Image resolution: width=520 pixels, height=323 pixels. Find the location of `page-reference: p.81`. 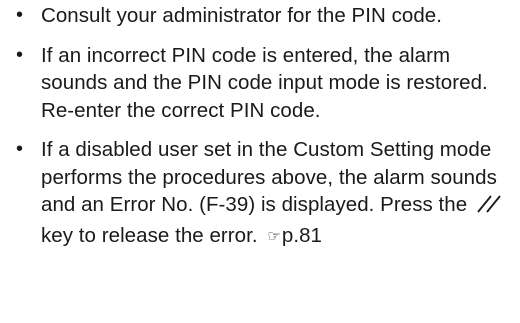

page-reference: p.81 is located at coordinates (302, 235).